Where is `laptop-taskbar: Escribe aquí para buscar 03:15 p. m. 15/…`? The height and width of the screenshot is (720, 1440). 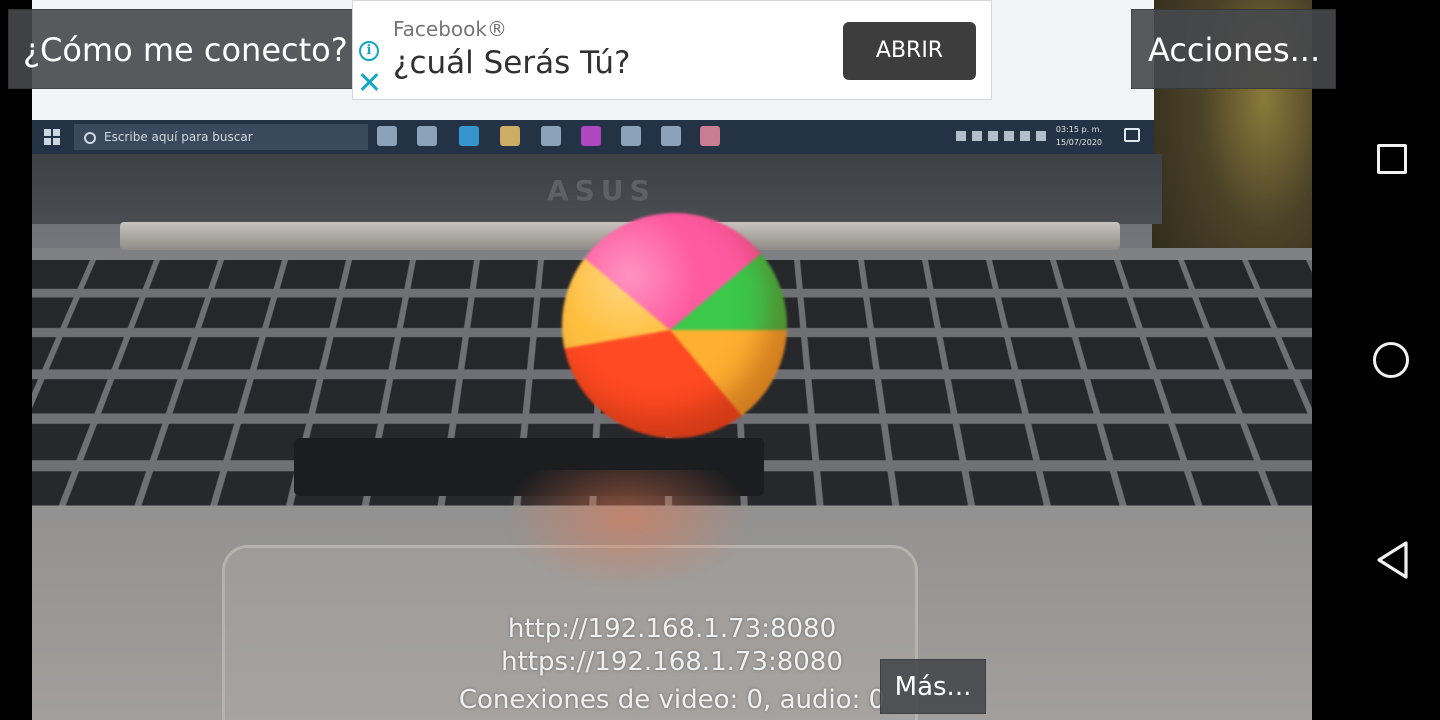 laptop-taskbar: Escribe aquí para buscar 03:15 p. m. 15/… is located at coordinates (593, 137).